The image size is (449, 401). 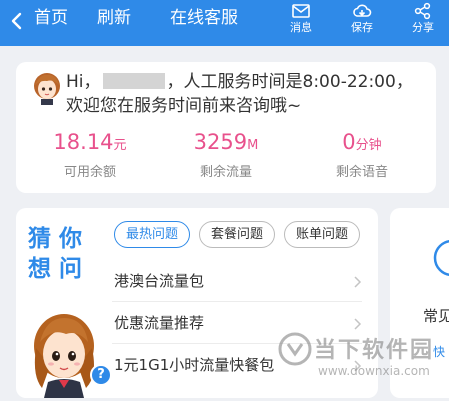 I want to click on cloud-save-icon, so click(x=362, y=10).